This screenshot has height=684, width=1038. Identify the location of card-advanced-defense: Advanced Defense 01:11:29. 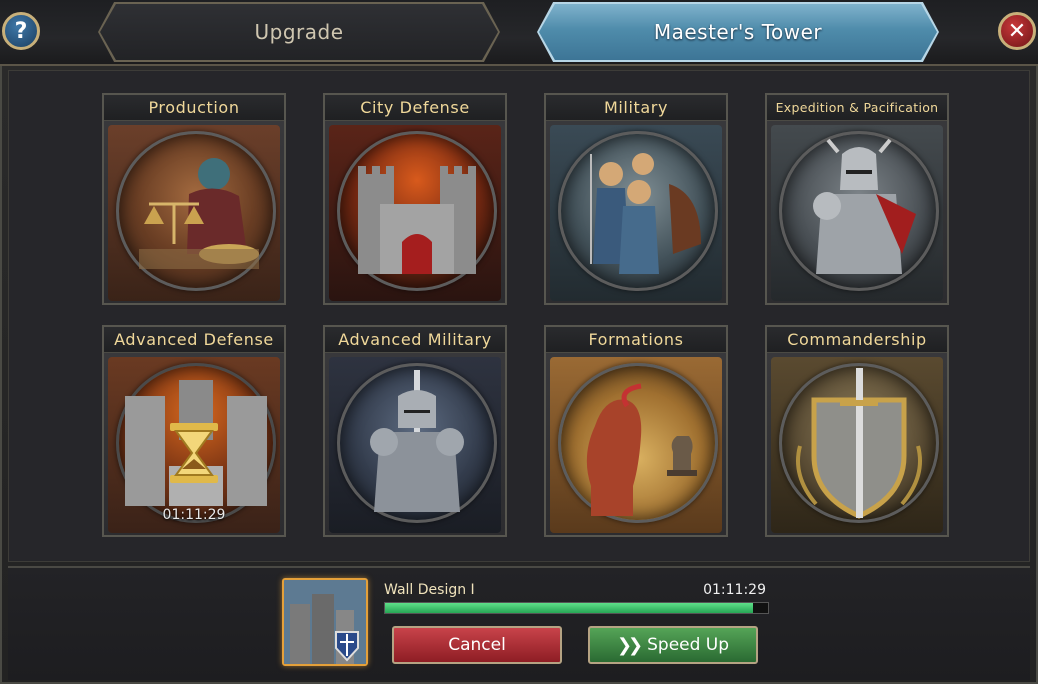
(194, 431).